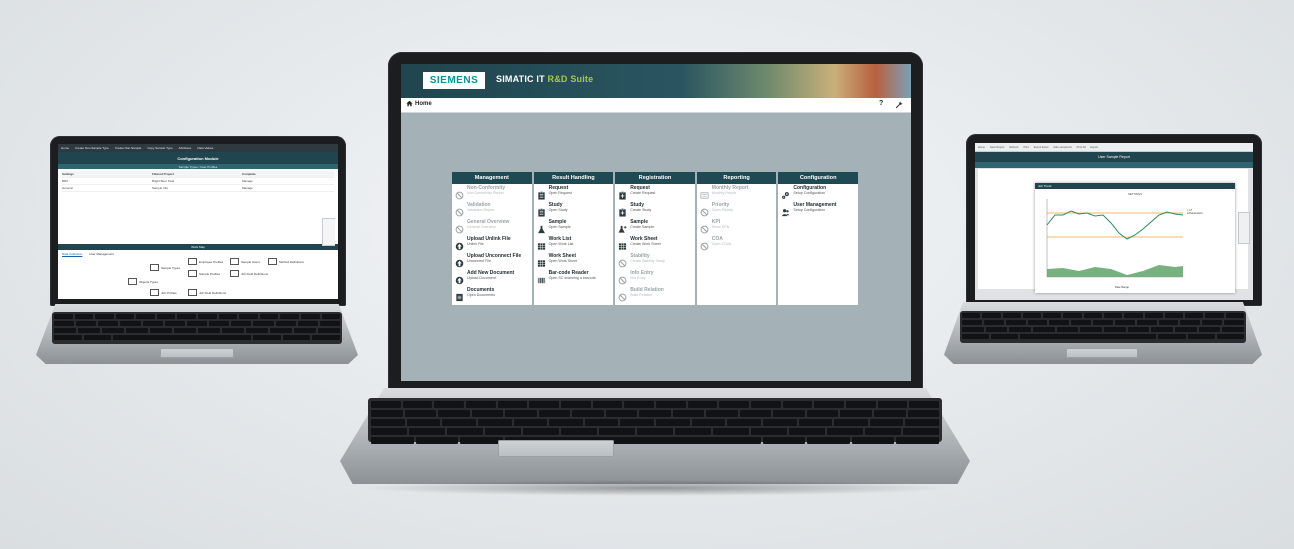 This screenshot has height=549, width=1294. I want to click on menu-column-title: Result Handling, so click(573, 178).